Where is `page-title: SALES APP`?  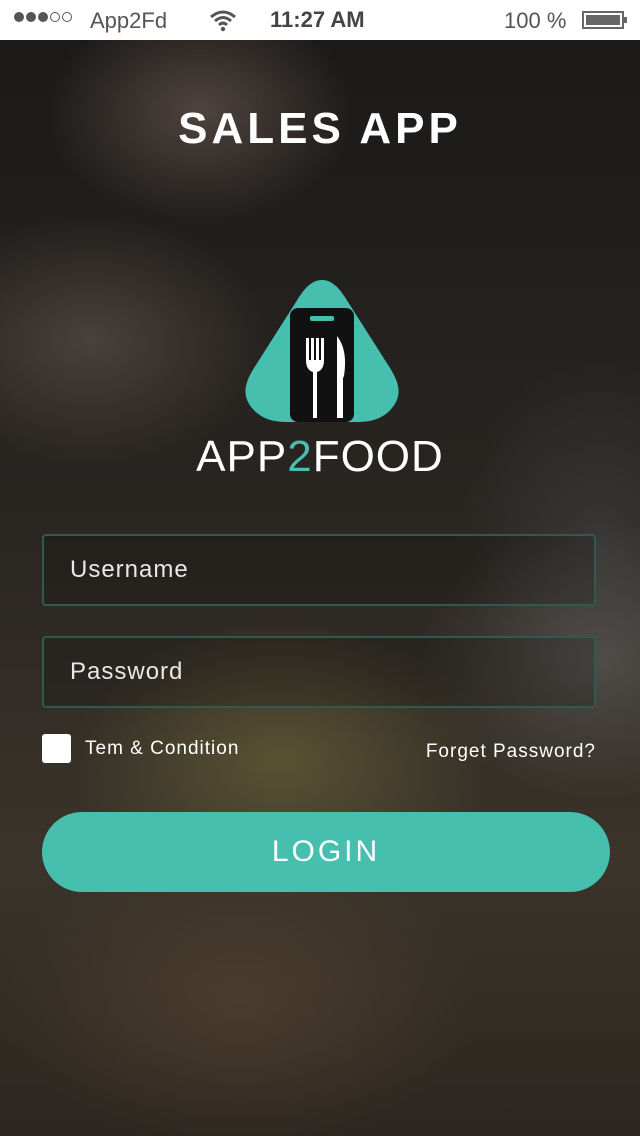
page-title: SALES APP is located at coordinates (320, 128).